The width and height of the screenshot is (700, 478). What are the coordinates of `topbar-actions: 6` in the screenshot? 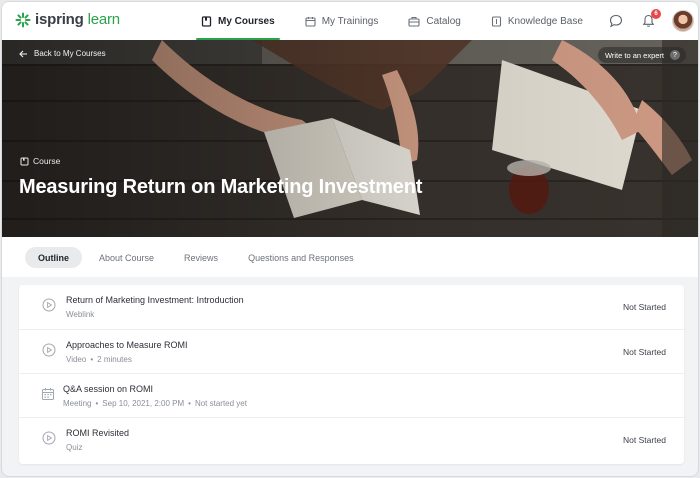 It's located at (652, 21).